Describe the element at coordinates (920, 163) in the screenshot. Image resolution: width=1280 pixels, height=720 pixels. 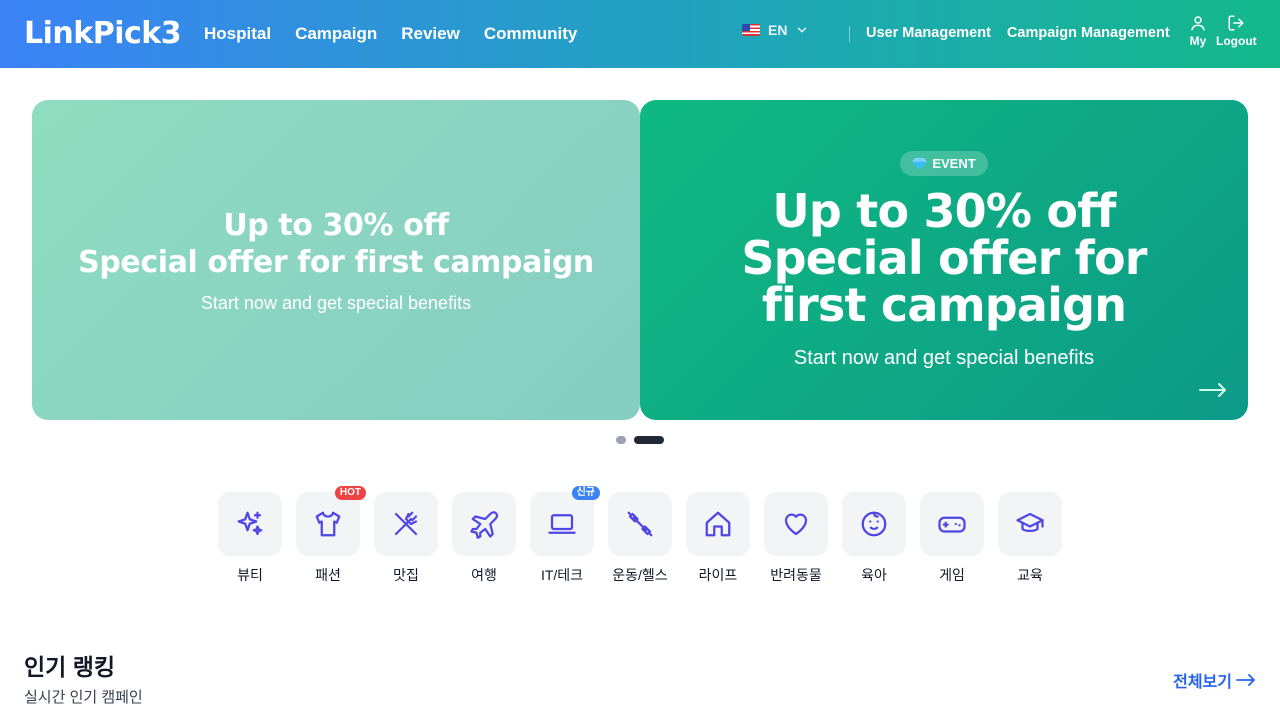
I see `diamond-icon` at that location.